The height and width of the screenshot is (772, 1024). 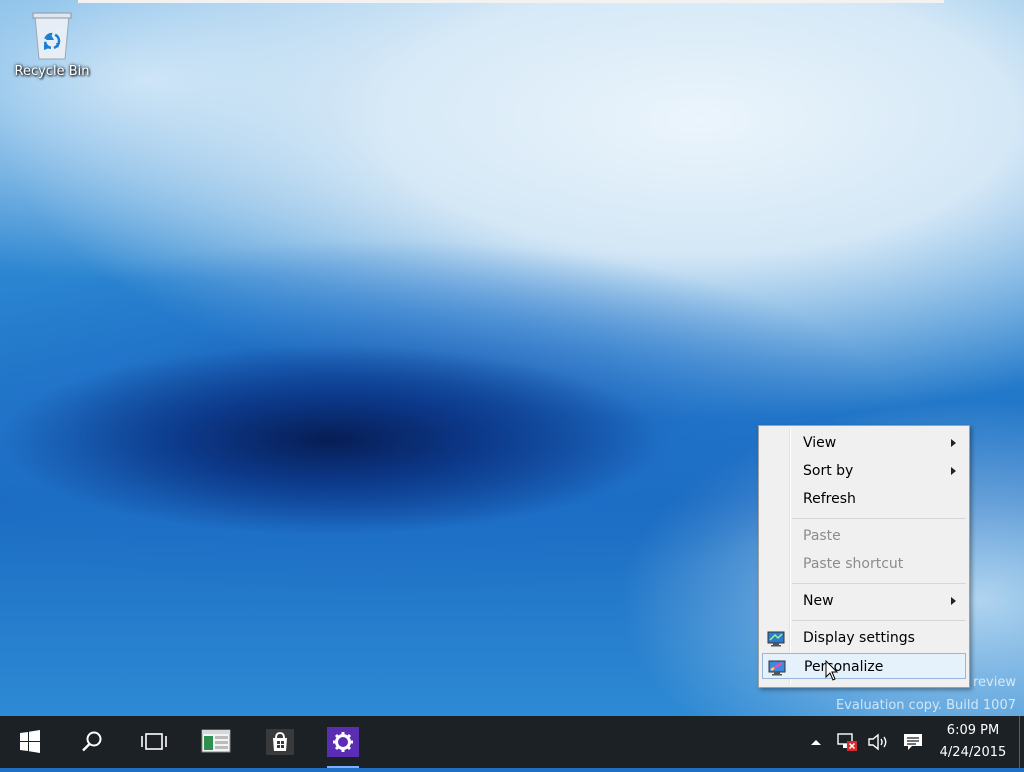 I want to click on menu-item-paste-shortcut: Paste shortcut, so click(x=864, y=564).